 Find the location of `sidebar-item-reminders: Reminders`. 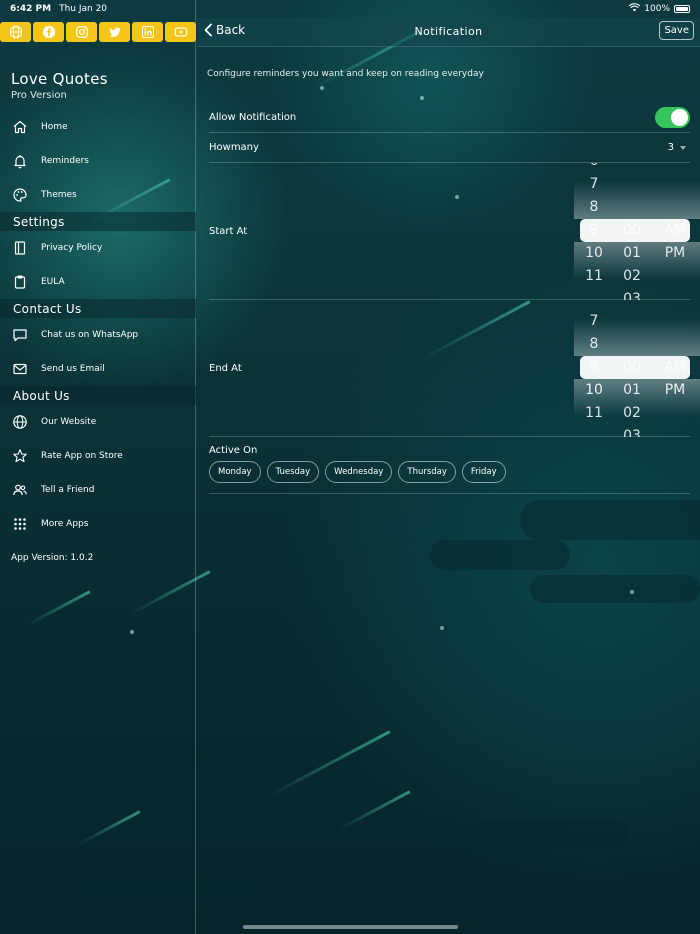

sidebar-item-reminders: Reminders is located at coordinates (98, 161).